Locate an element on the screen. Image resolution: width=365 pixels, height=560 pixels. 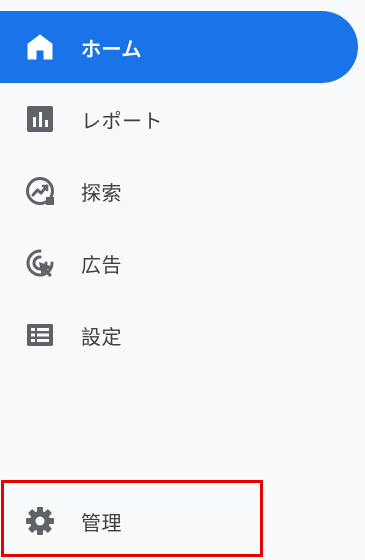
cursor-target-icon is located at coordinates (40, 263).